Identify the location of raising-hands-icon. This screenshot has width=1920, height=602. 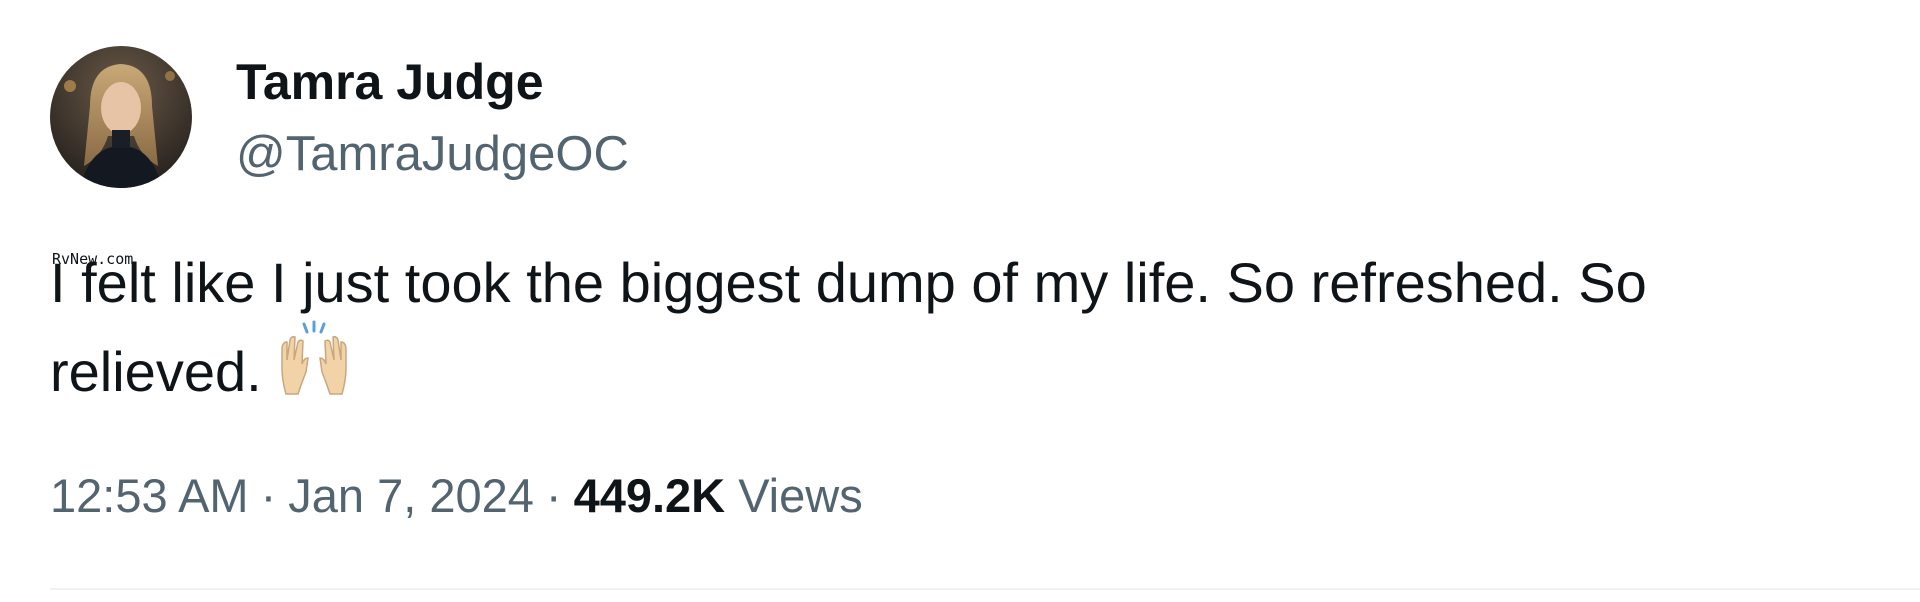
(314, 370).